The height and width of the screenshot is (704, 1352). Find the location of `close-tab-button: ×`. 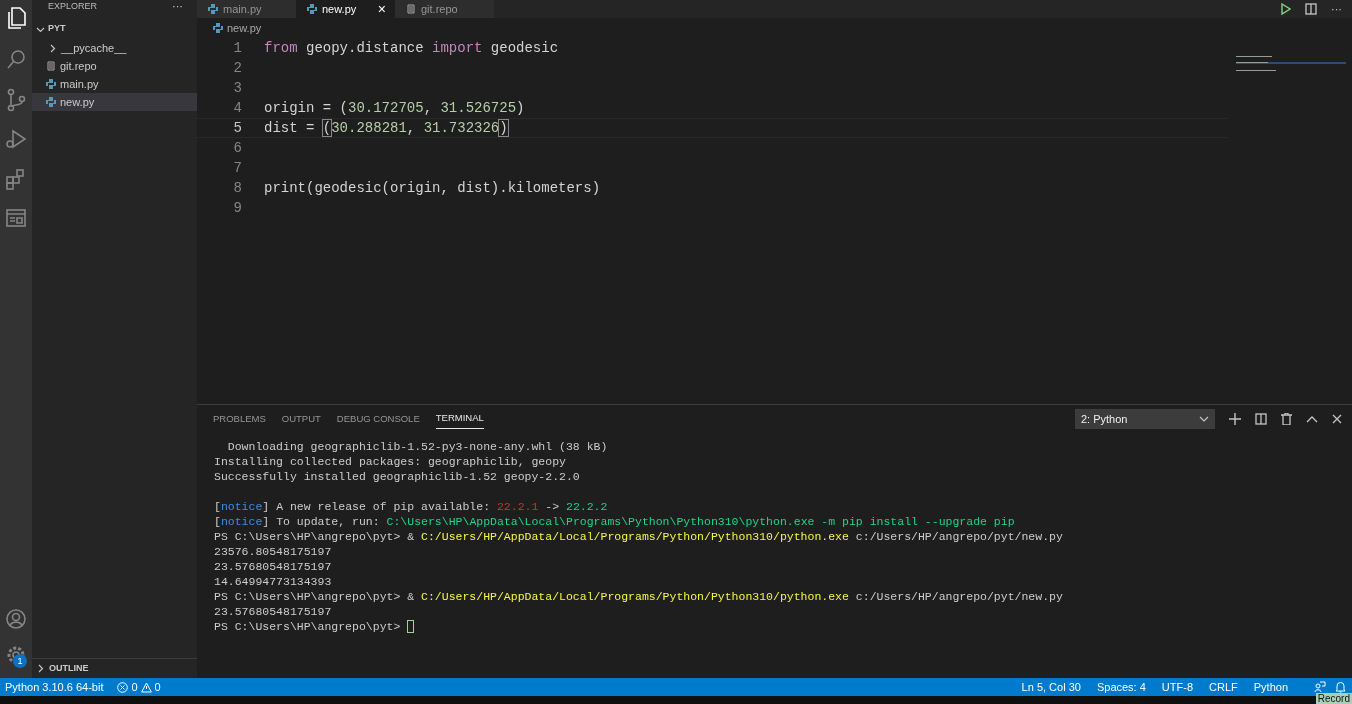

close-tab-button: × is located at coordinates (381, 9).